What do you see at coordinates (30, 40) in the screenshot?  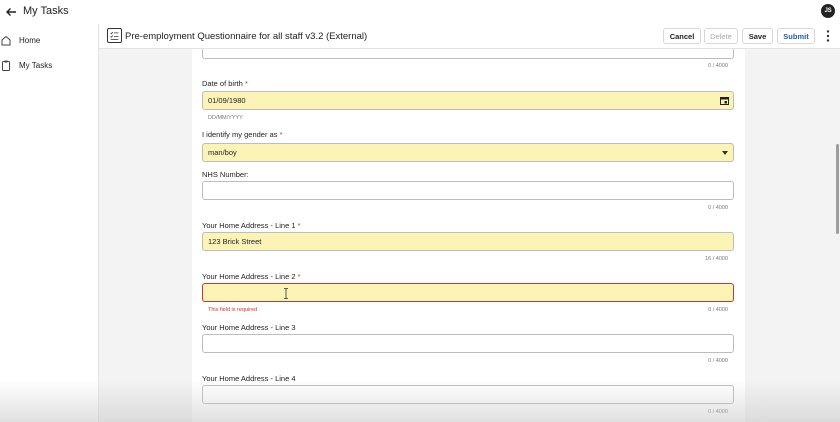 I see `sidebar-item-label: Home` at bounding box center [30, 40].